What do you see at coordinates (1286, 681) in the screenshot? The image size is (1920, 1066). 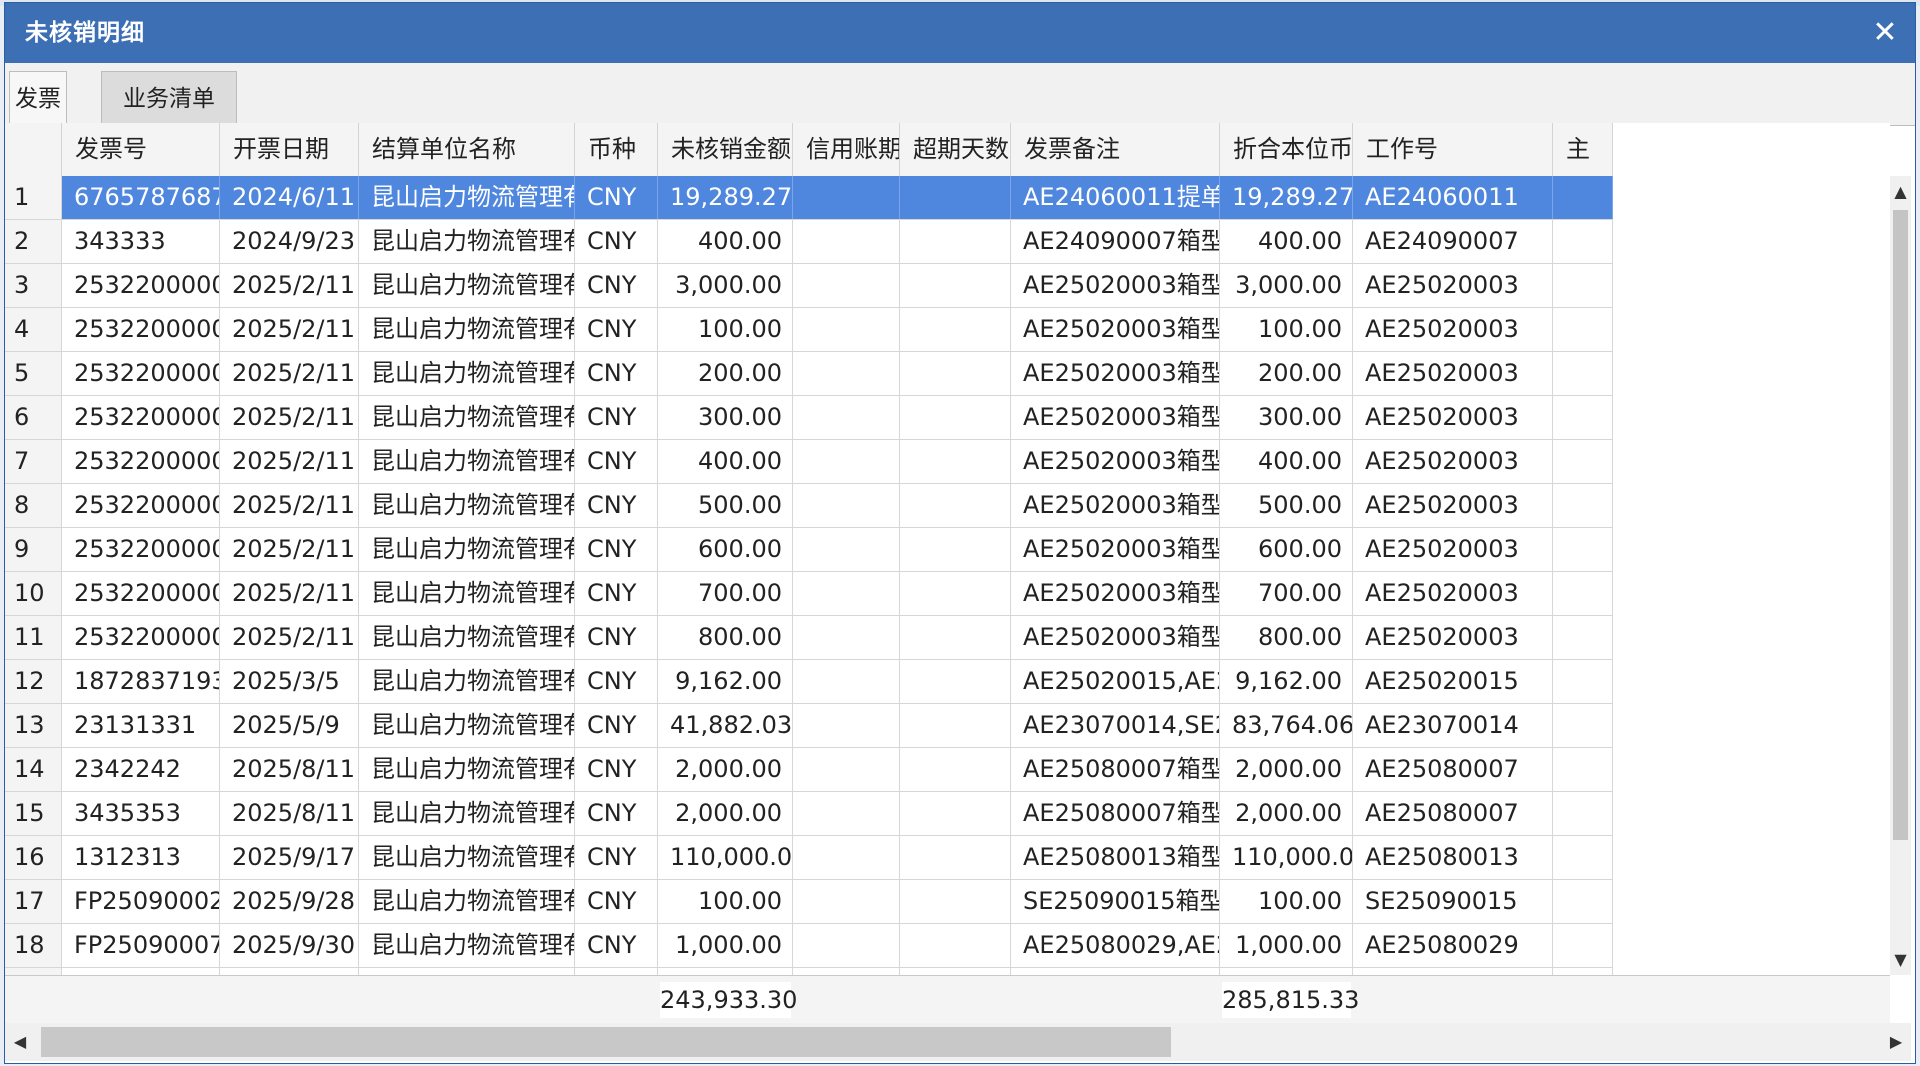 I see `cell-base-currency-amount: 9,162.00` at bounding box center [1286, 681].